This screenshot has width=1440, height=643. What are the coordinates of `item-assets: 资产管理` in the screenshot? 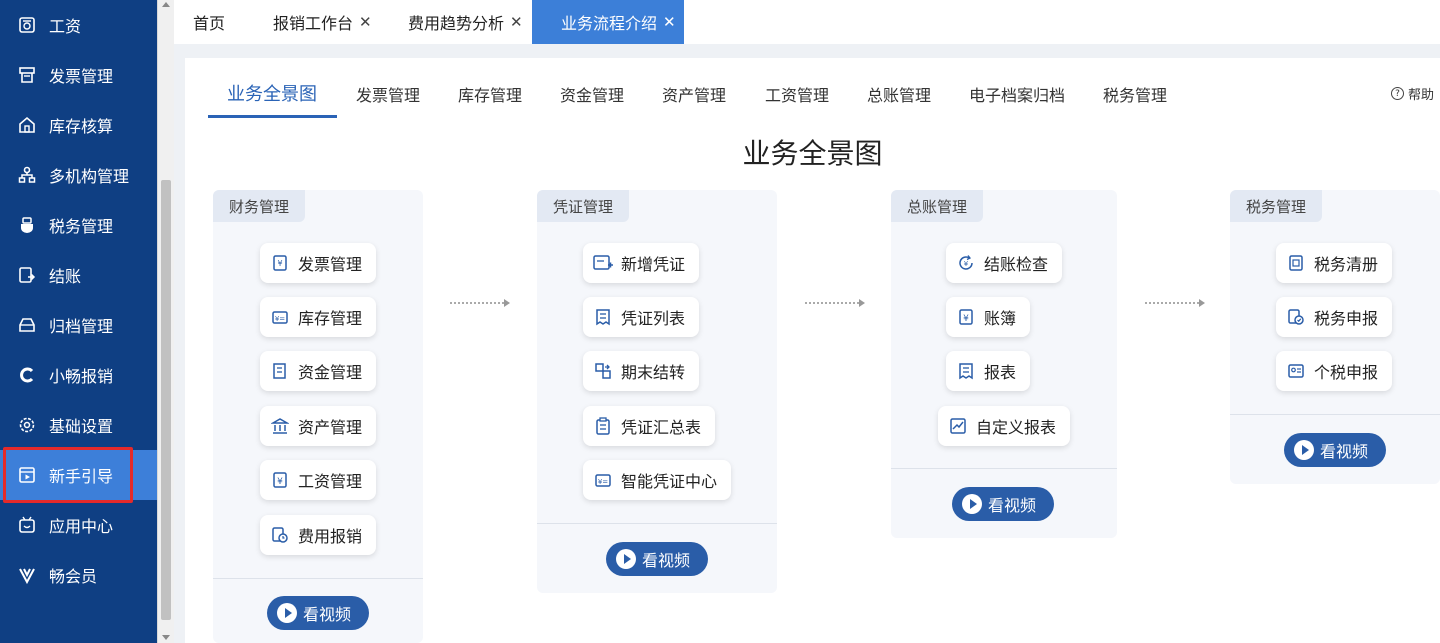 It's located at (318, 426).